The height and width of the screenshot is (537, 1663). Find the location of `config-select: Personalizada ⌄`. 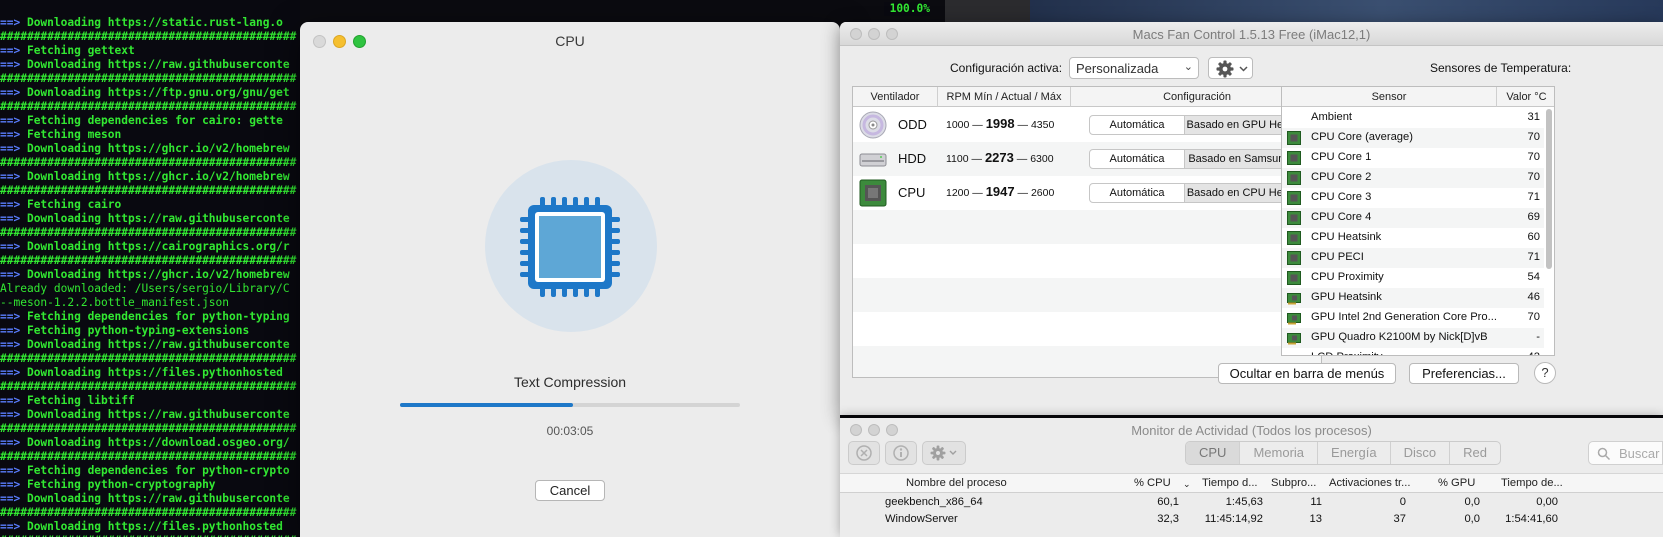

config-select: Personalizada ⌄ is located at coordinates (1134, 68).